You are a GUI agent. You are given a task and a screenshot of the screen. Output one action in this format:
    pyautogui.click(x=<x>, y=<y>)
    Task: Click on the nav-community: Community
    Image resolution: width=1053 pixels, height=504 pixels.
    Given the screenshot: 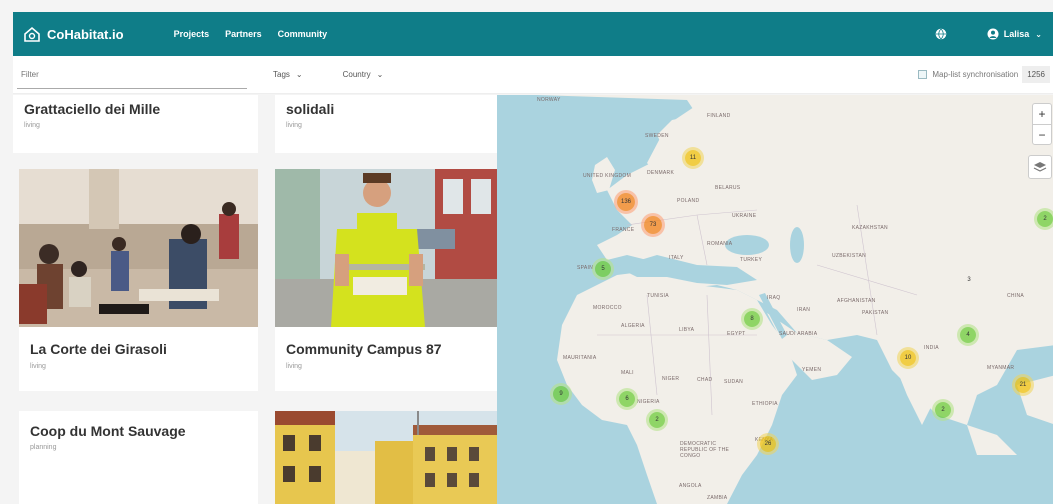 What is the action you would take?
    pyautogui.click(x=303, y=34)
    